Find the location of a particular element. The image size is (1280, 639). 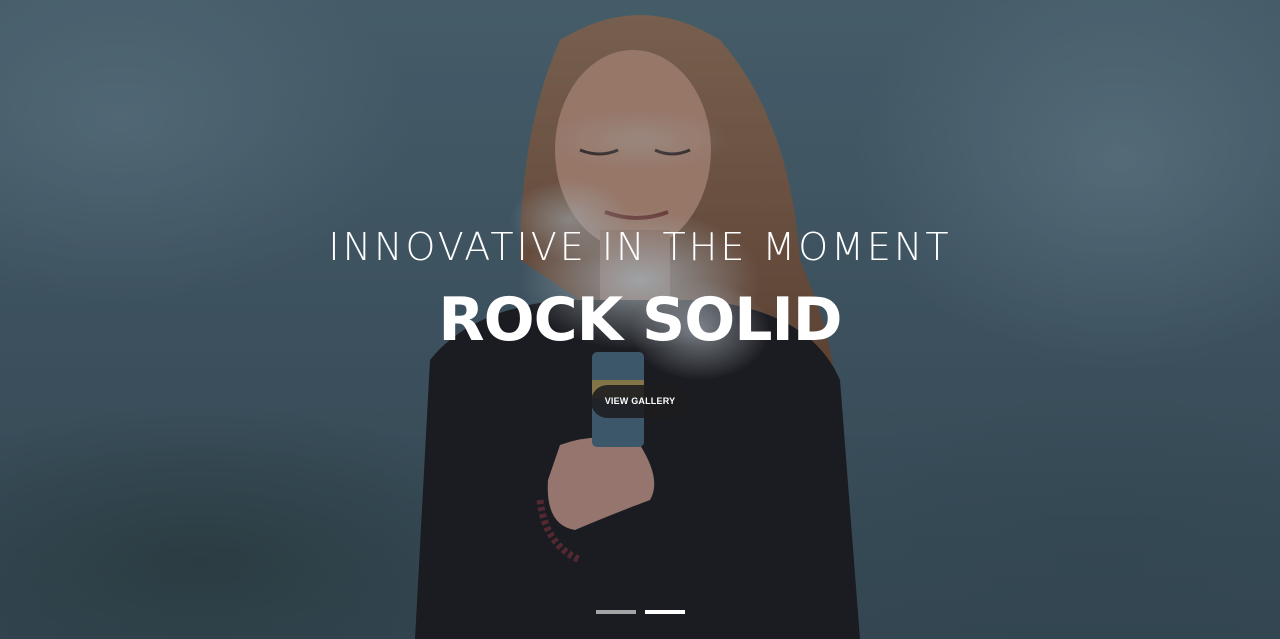

view-gallery-button: VIEW GALLERY is located at coordinates (640, 401).